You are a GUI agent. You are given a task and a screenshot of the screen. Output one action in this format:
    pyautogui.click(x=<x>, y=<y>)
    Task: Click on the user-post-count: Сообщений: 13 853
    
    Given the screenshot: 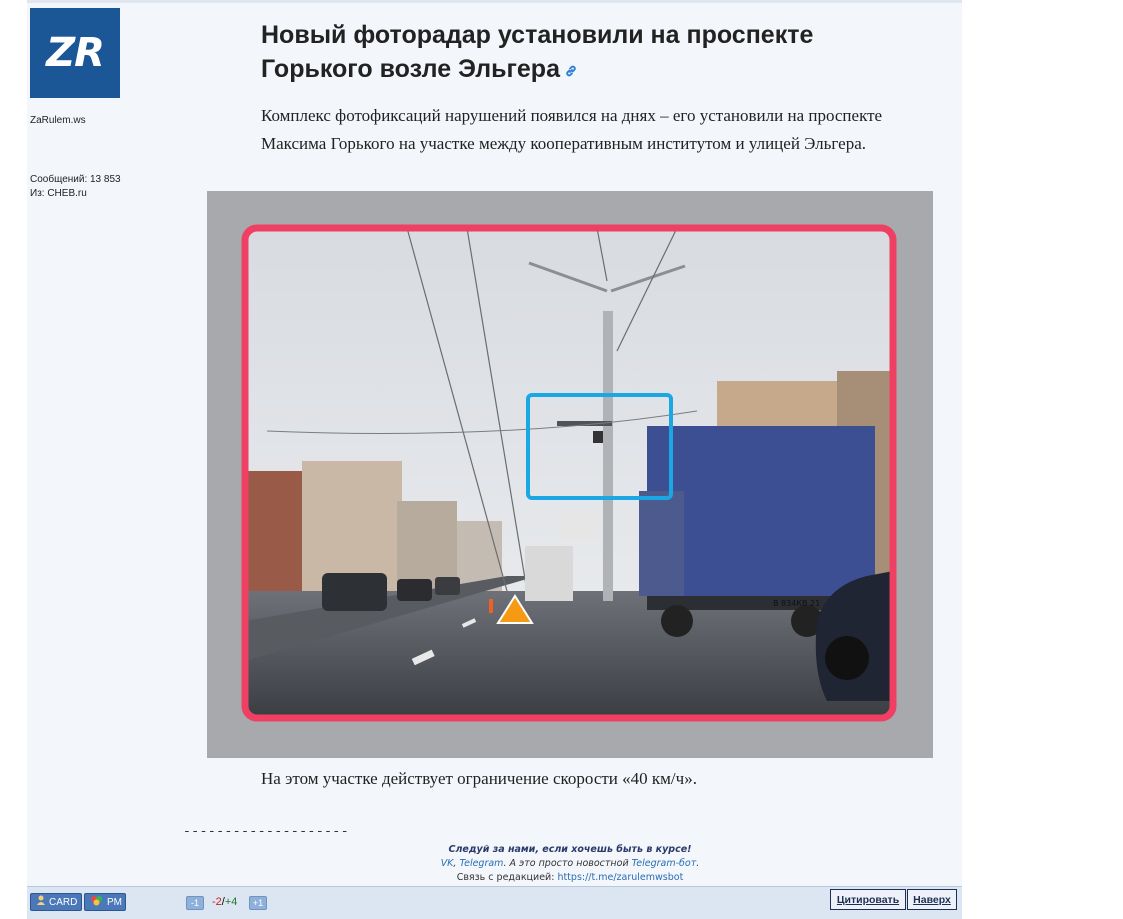 What is the action you would take?
    pyautogui.click(x=75, y=179)
    